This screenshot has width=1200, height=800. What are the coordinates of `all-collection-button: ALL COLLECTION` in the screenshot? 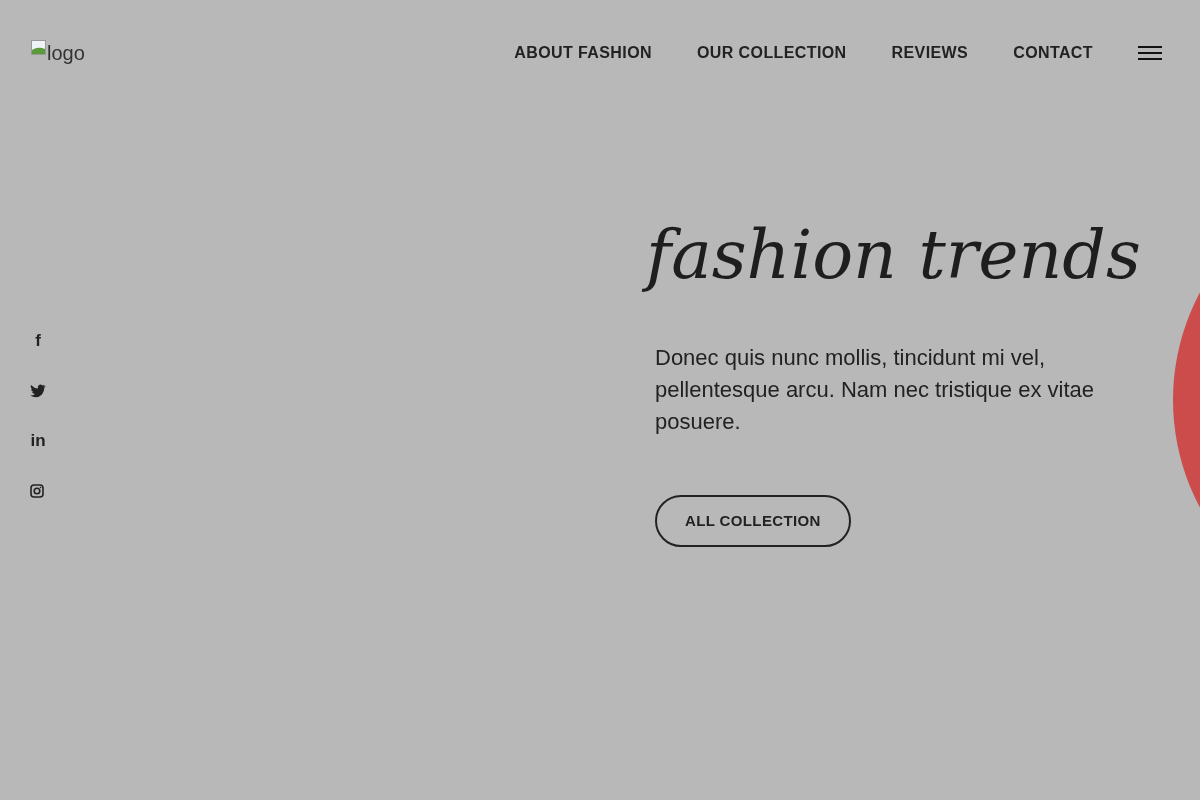 It's located at (753, 521).